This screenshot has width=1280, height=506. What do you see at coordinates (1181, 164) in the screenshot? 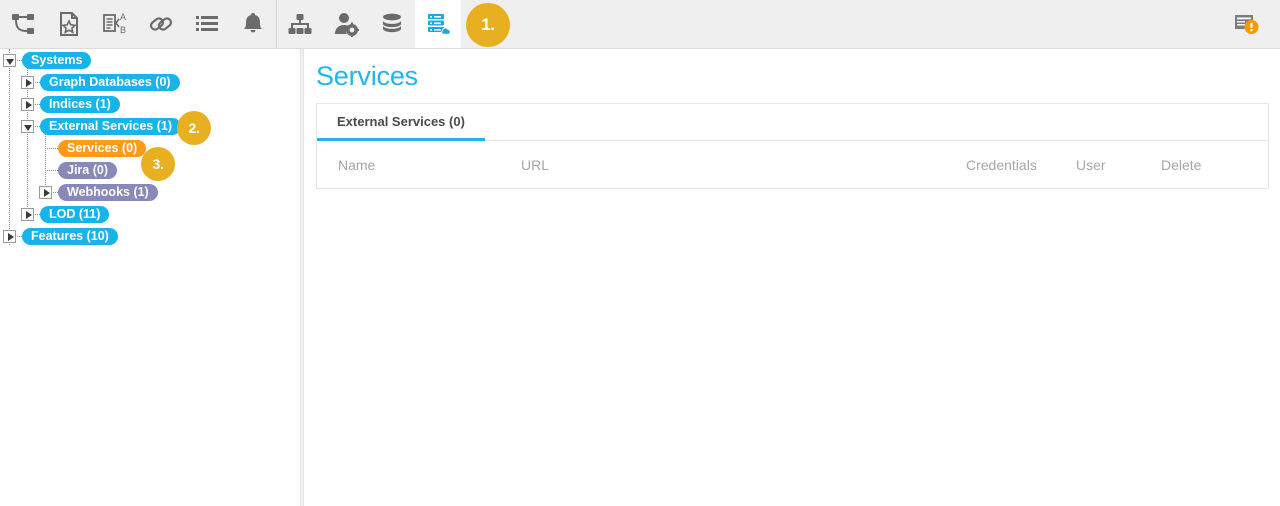
I see `column-header-delete: Delete` at bounding box center [1181, 164].